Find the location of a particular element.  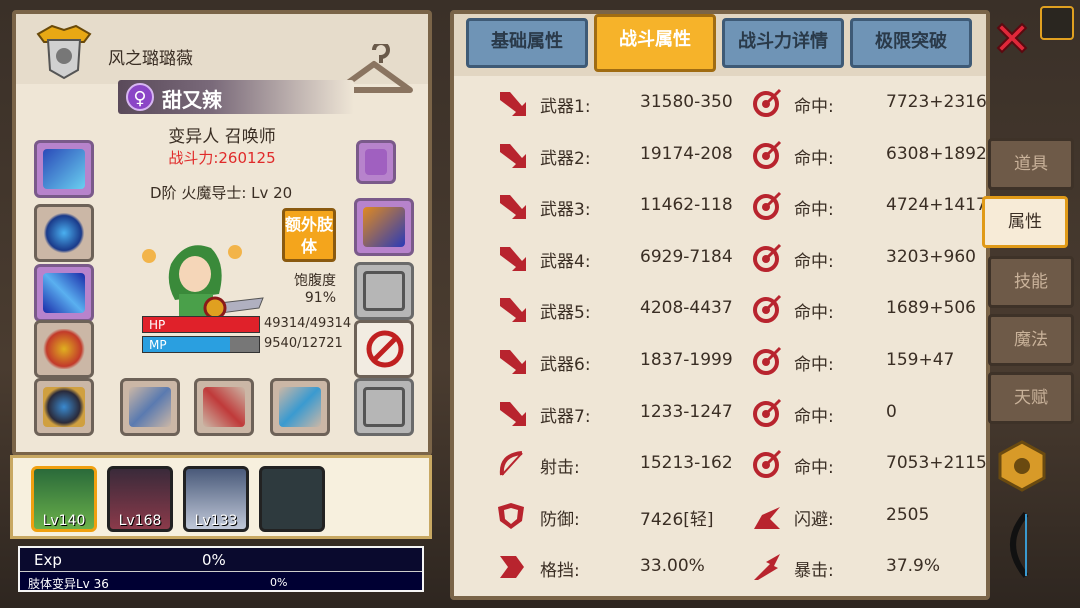

hp-label: HP is located at coordinates (157, 325).